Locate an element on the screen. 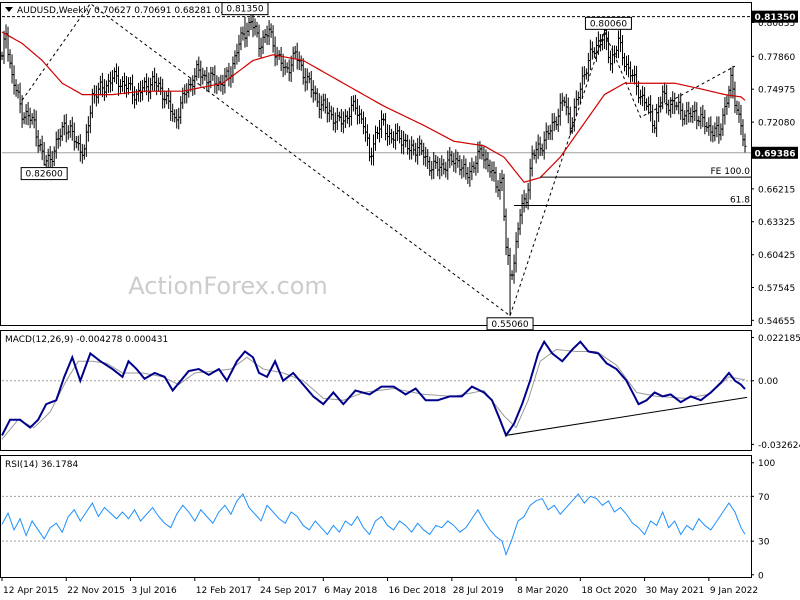 The image size is (800, 600). pivot-label-text: 0.80060 is located at coordinates (608, 24).